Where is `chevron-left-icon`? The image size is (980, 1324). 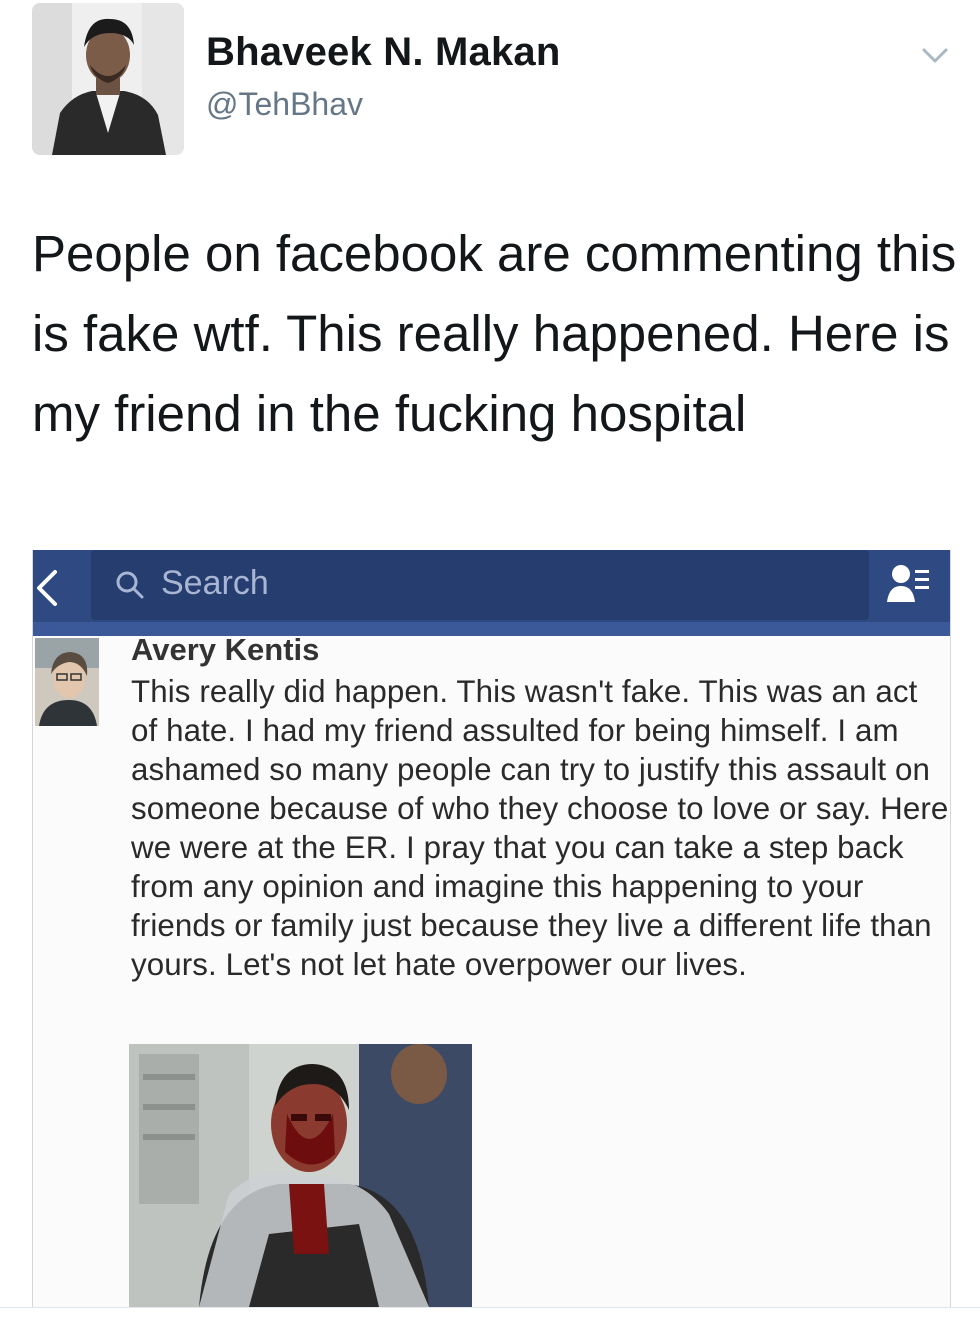 chevron-left-icon is located at coordinates (47, 588).